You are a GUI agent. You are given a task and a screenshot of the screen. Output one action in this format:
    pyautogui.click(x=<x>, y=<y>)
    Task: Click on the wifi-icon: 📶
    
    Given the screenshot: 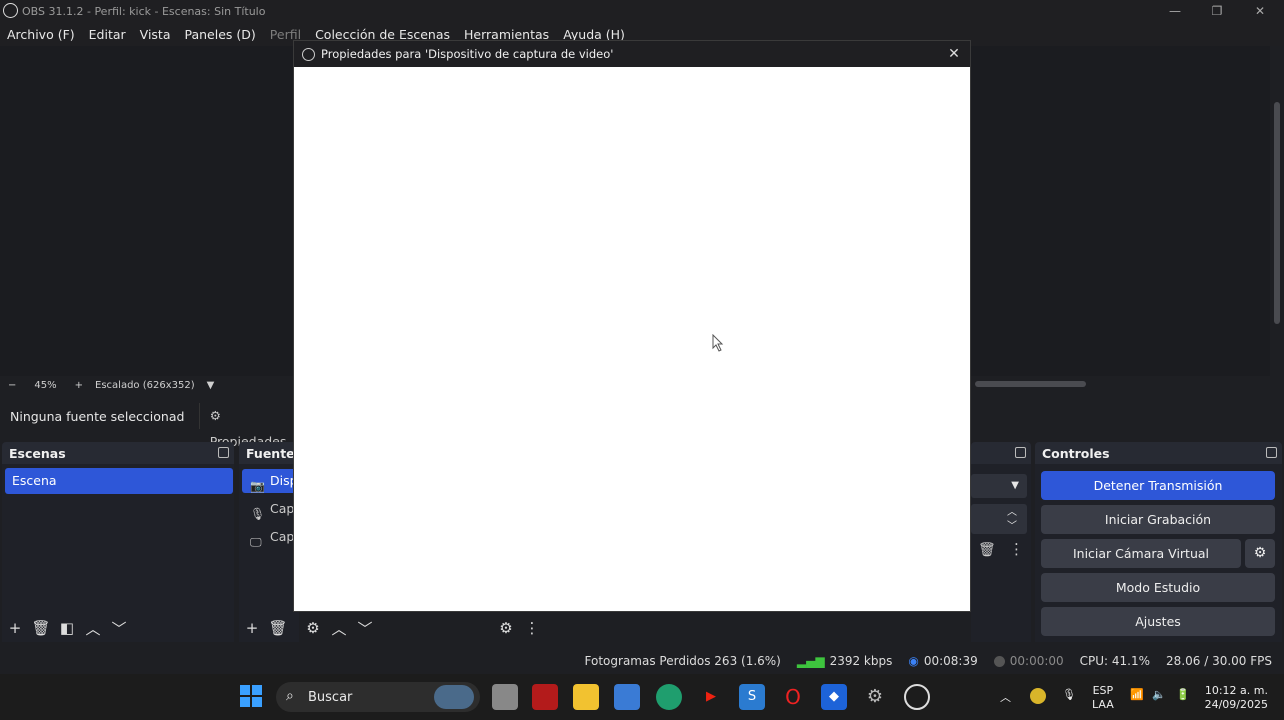 What is the action you would take?
    pyautogui.click(x=1137, y=694)
    